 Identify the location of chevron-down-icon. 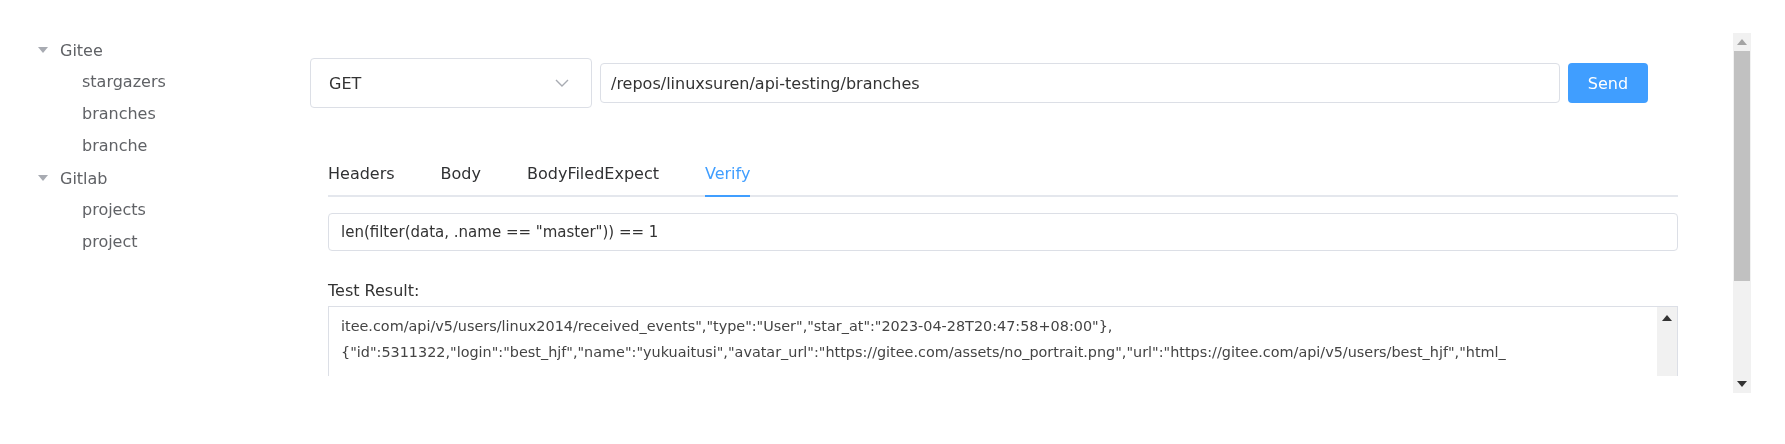
(562, 83).